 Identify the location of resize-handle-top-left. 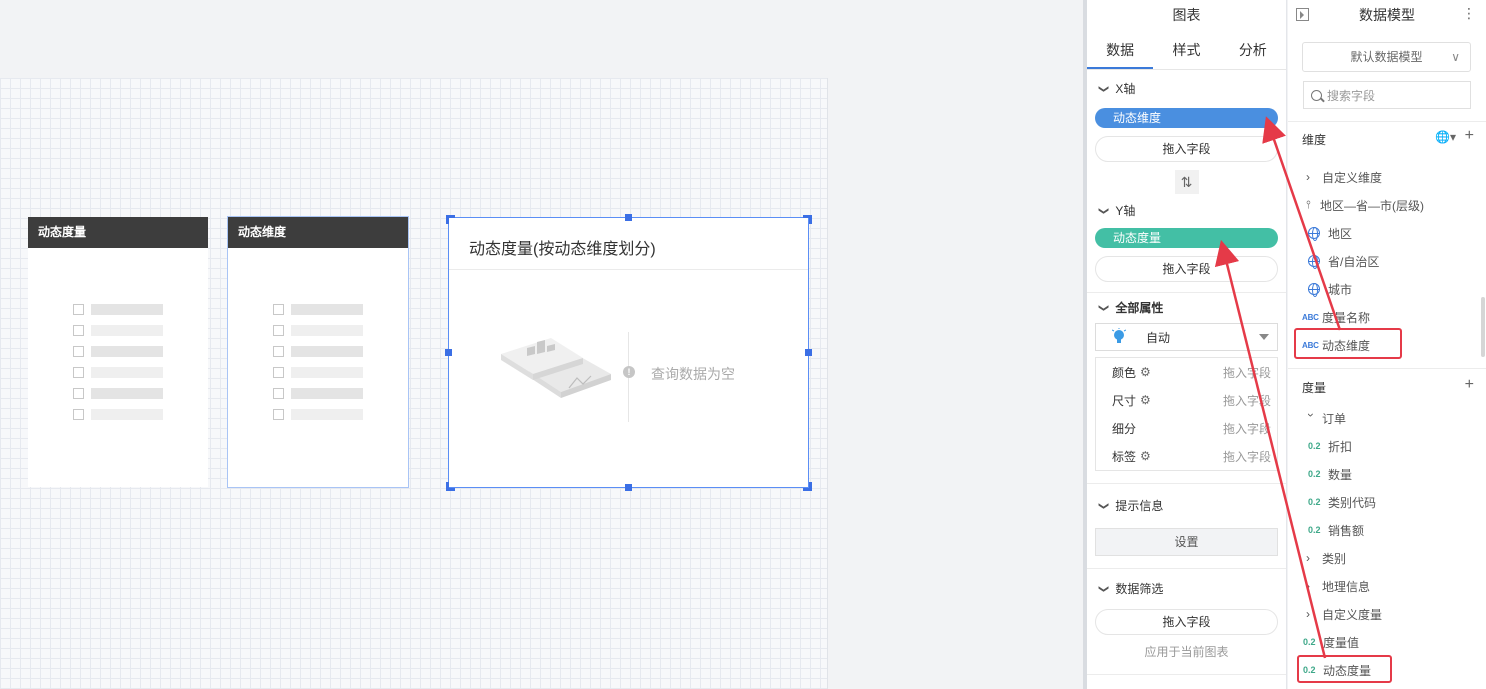
(450, 219).